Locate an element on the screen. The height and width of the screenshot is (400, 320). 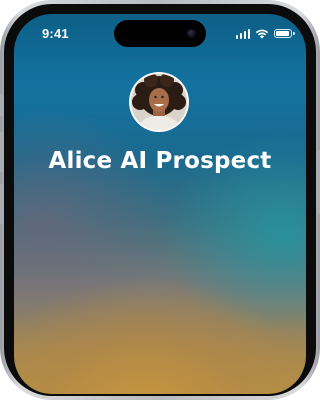
status-icons is located at coordinates (265, 33).